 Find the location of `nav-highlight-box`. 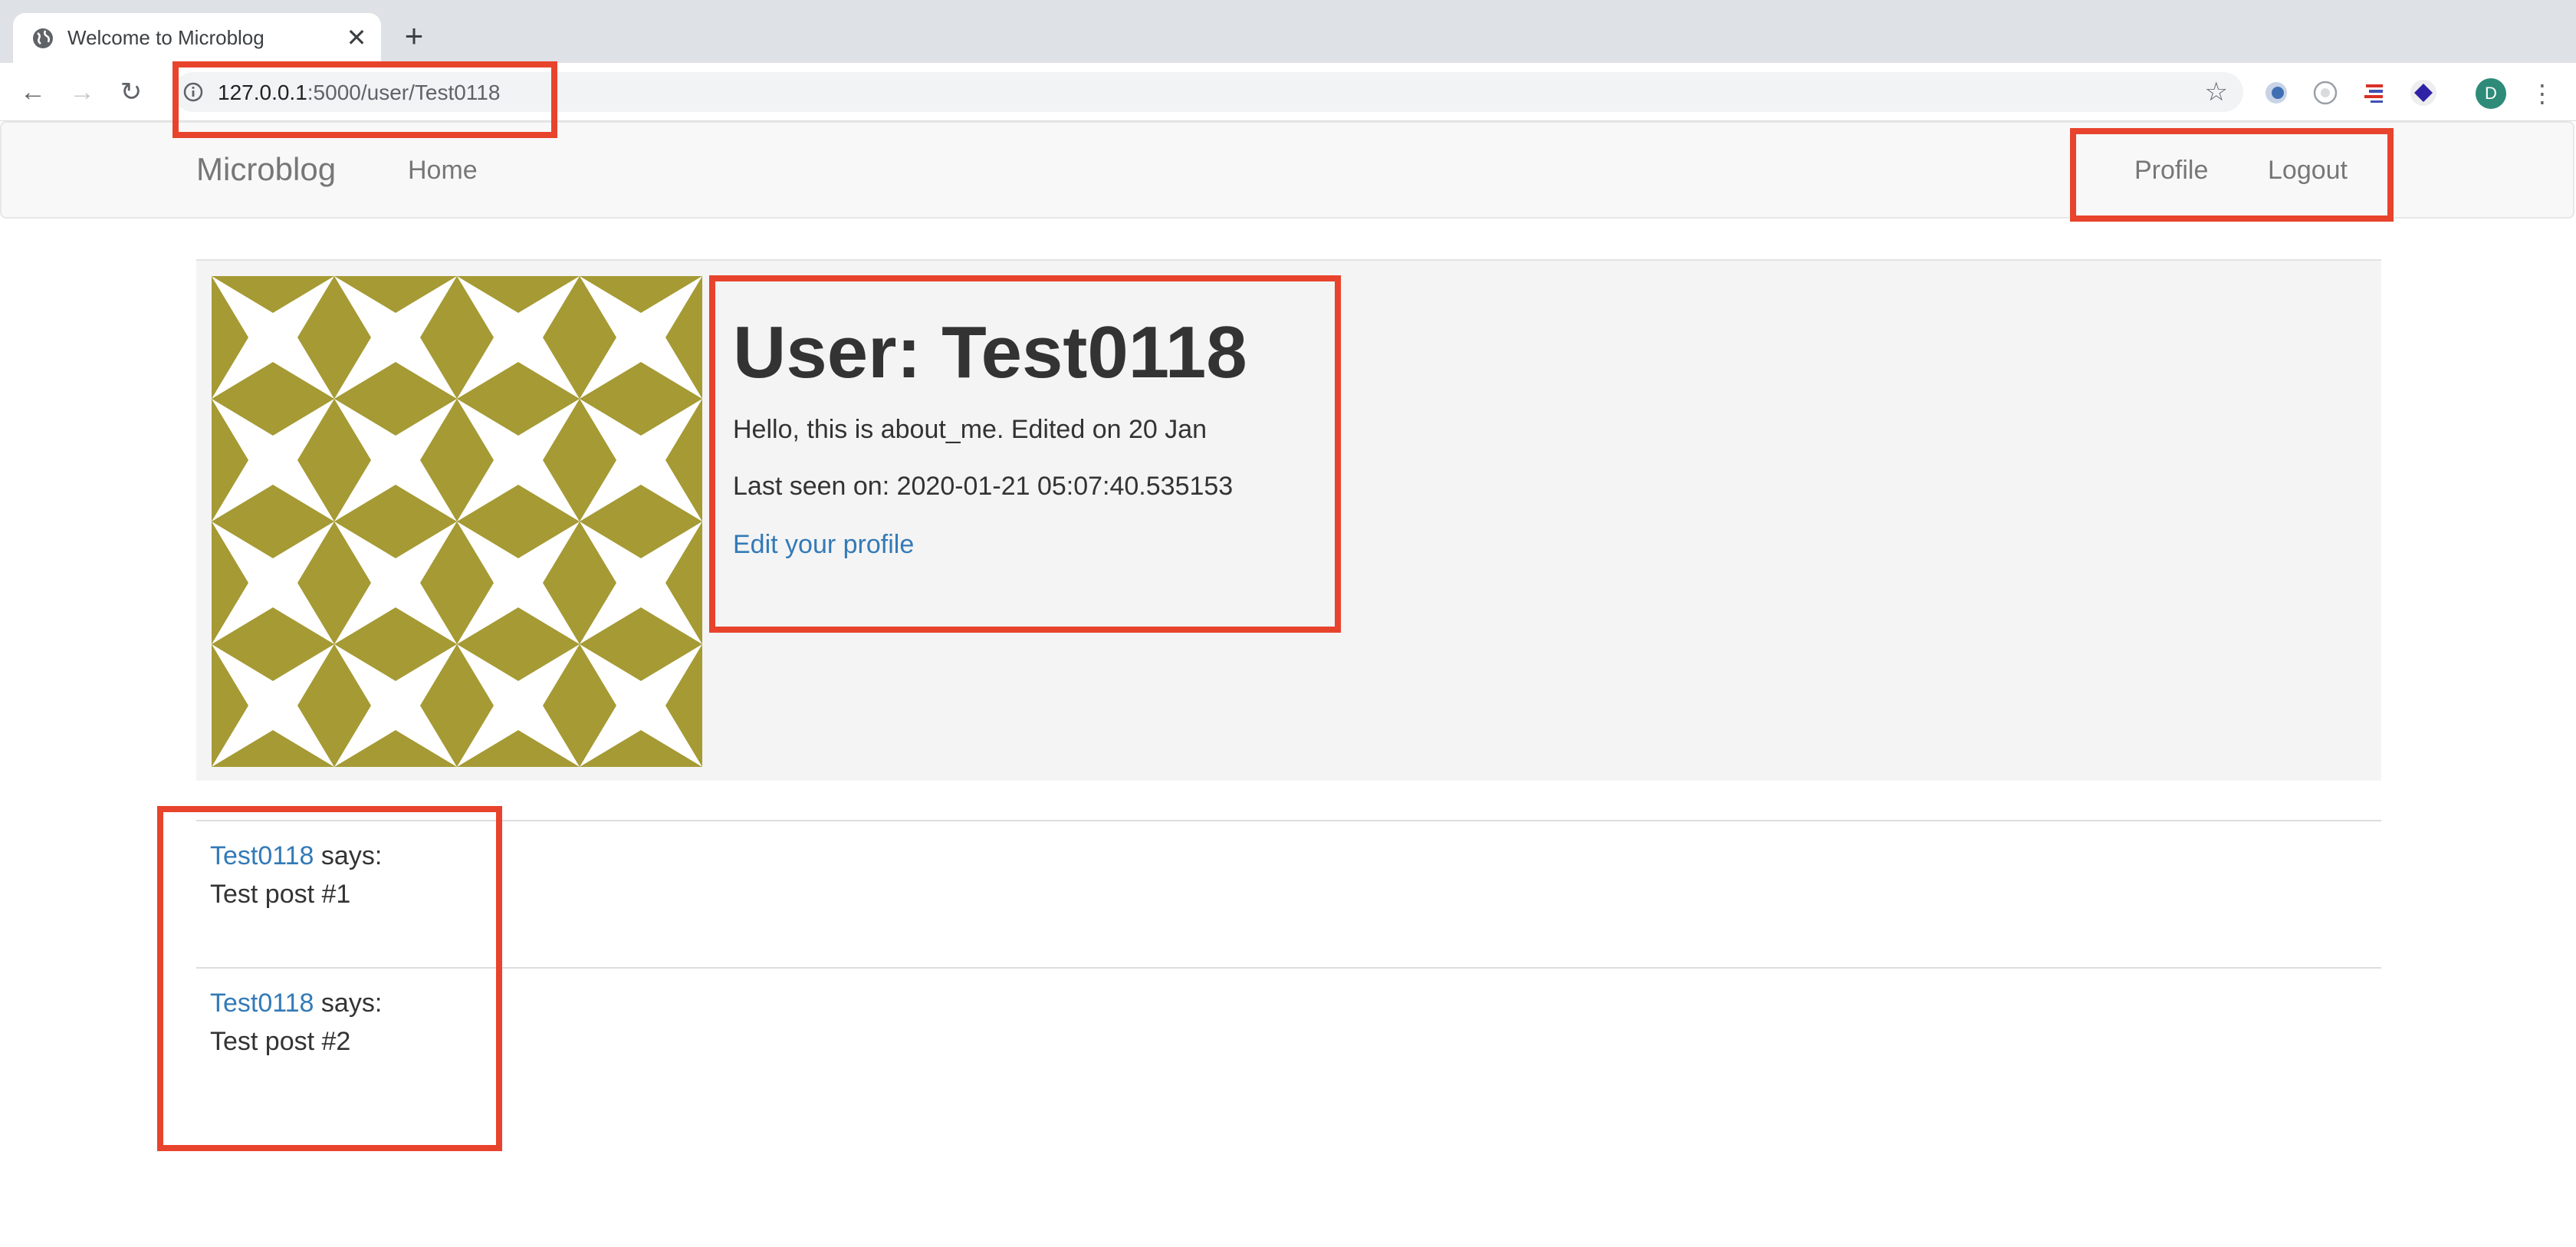

nav-highlight-box is located at coordinates (2232, 175).